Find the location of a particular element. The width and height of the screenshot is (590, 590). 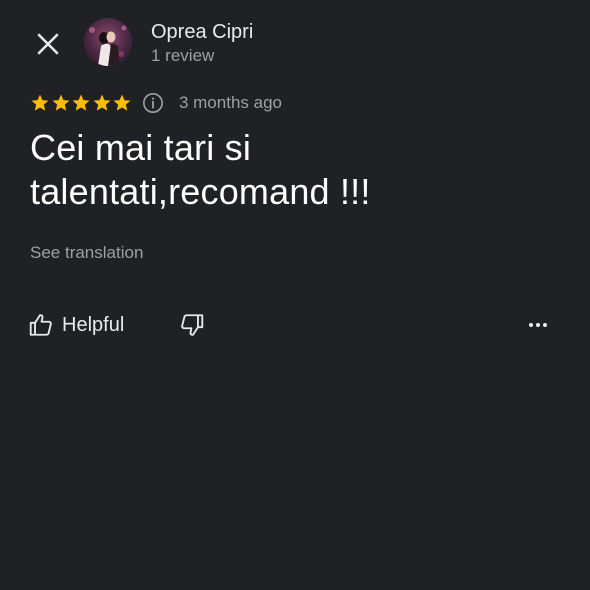

helpful-button: Helpful is located at coordinates (76, 325).